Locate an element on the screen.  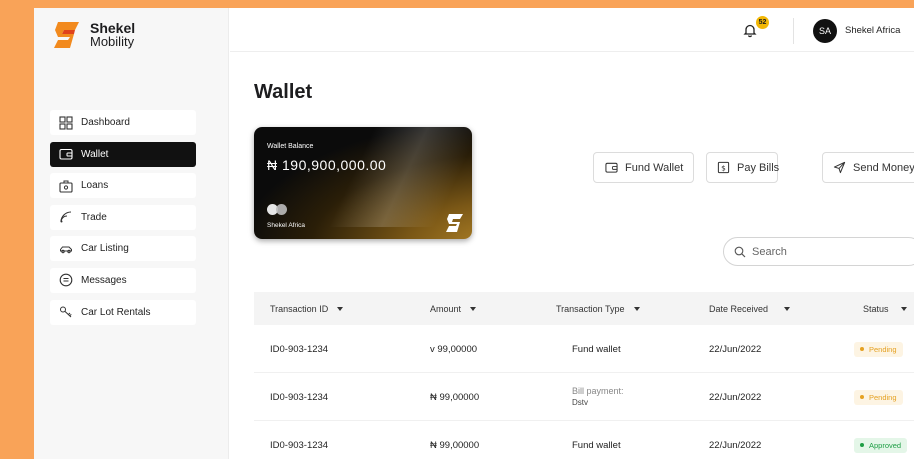
brand-name-line2: Mobility is located at coordinates (112, 41).